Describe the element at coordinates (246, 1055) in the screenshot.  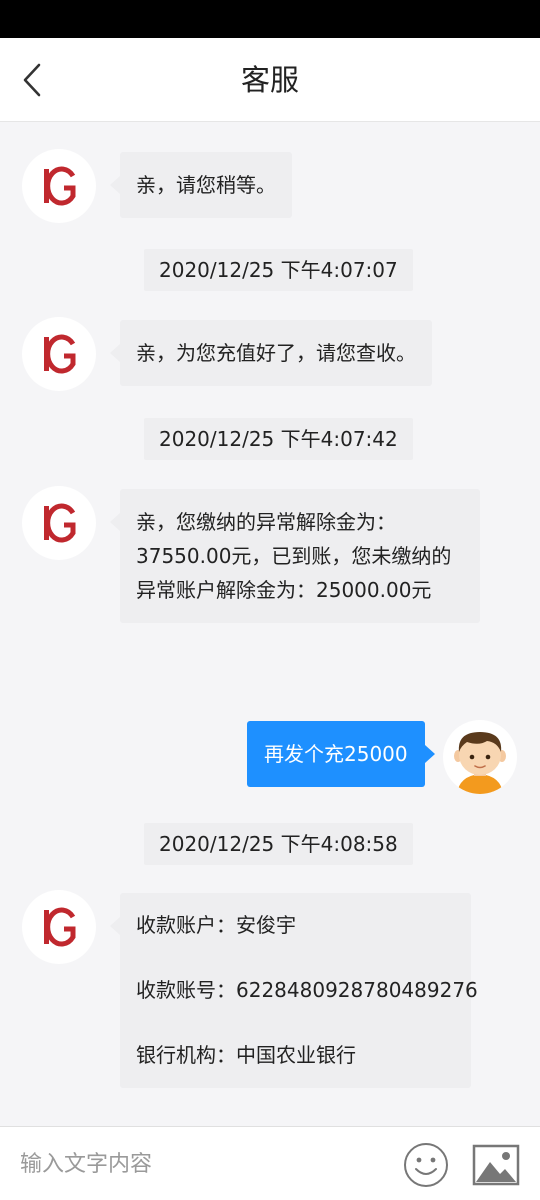
I see `message-line: 银行机构：中国农业银行` at that location.